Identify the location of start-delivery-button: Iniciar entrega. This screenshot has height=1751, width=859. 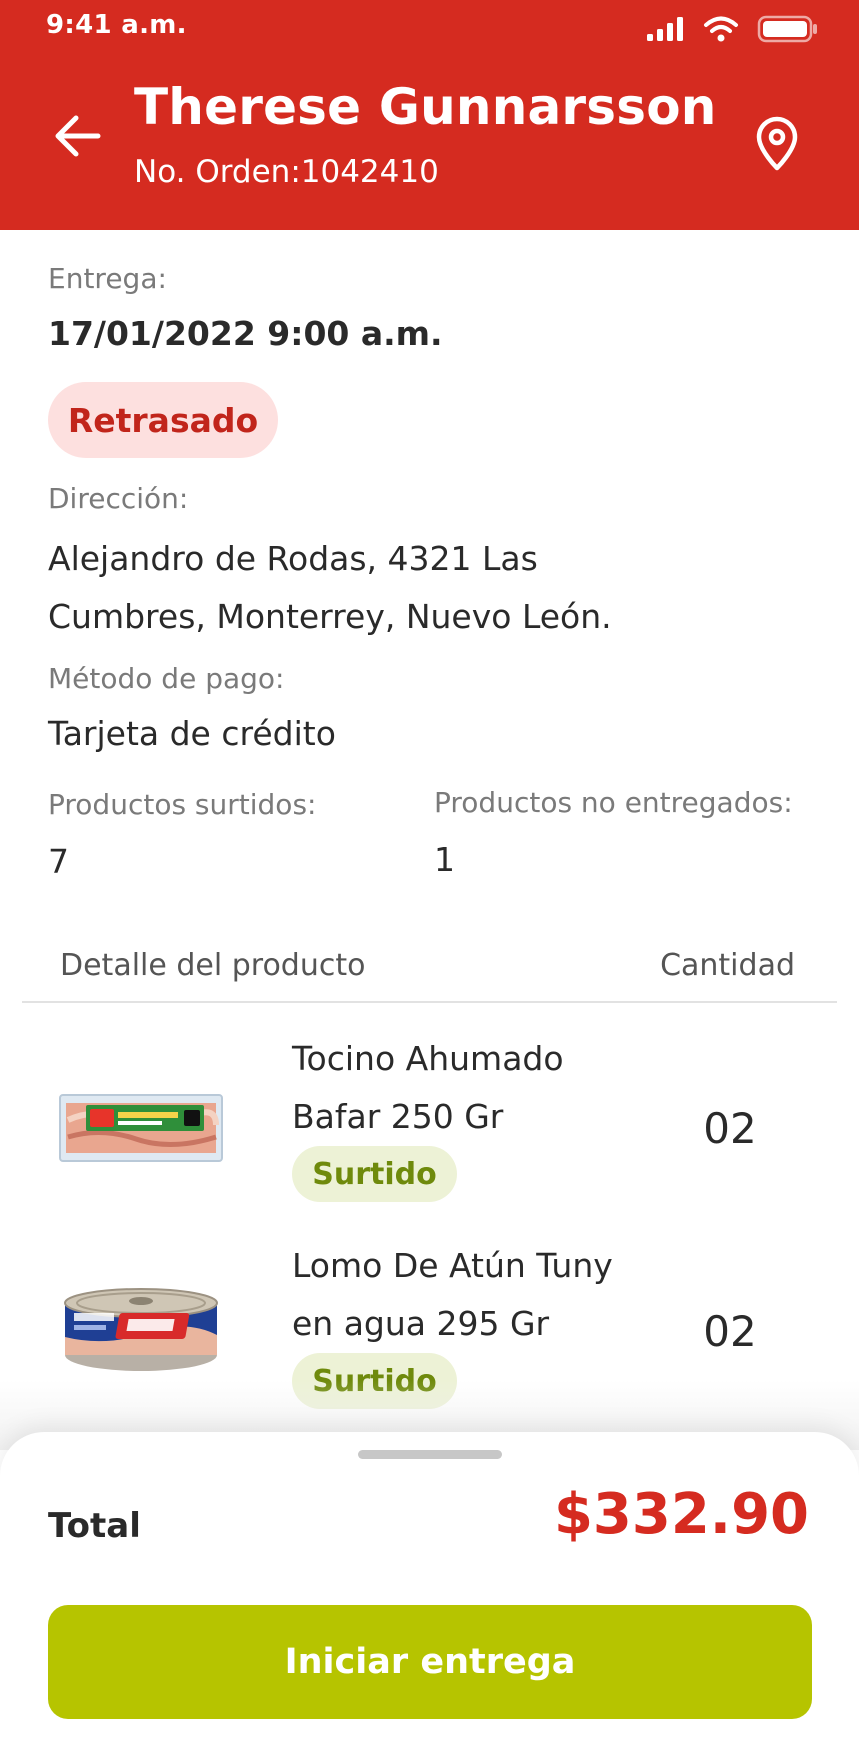
(430, 1662).